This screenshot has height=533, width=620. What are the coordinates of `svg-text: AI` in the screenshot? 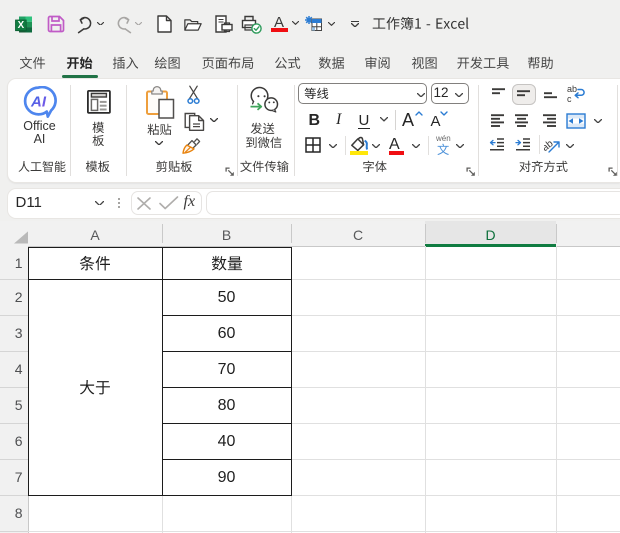 It's located at (38, 102).